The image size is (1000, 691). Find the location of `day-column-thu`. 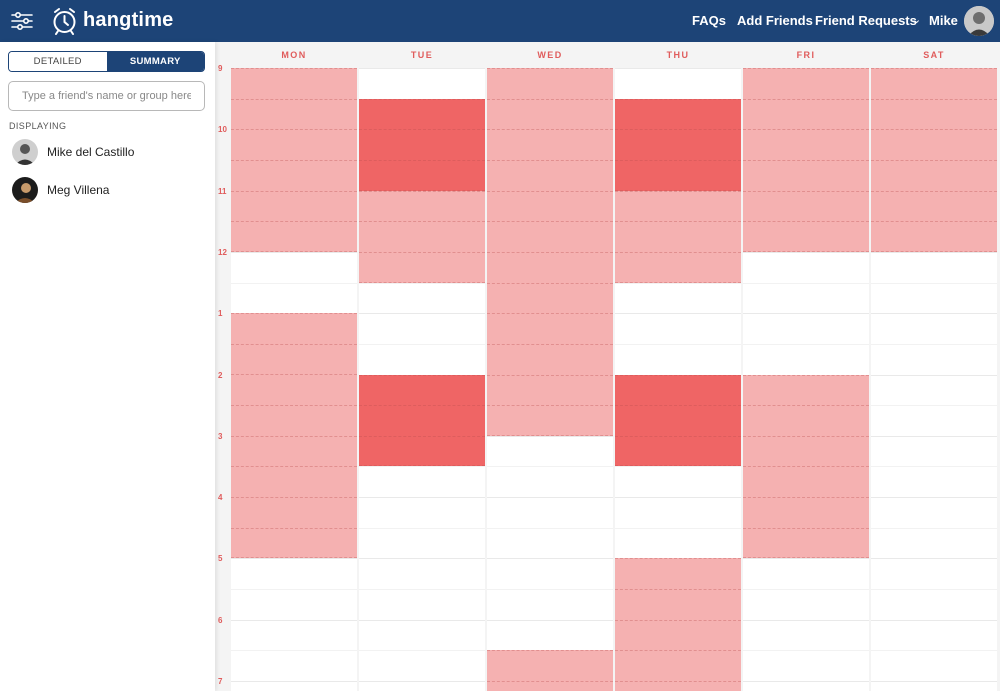

day-column-thu is located at coordinates (678, 379).